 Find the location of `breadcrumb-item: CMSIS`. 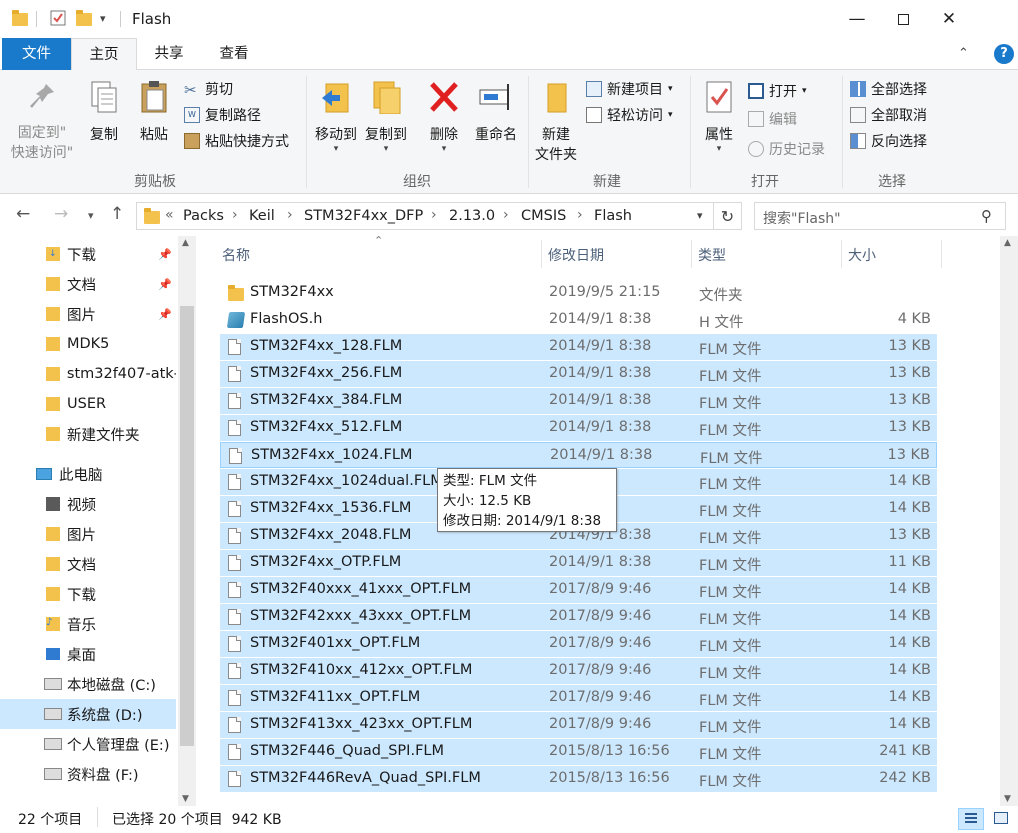

breadcrumb-item: CMSIS is located at coordinates (543, 216).